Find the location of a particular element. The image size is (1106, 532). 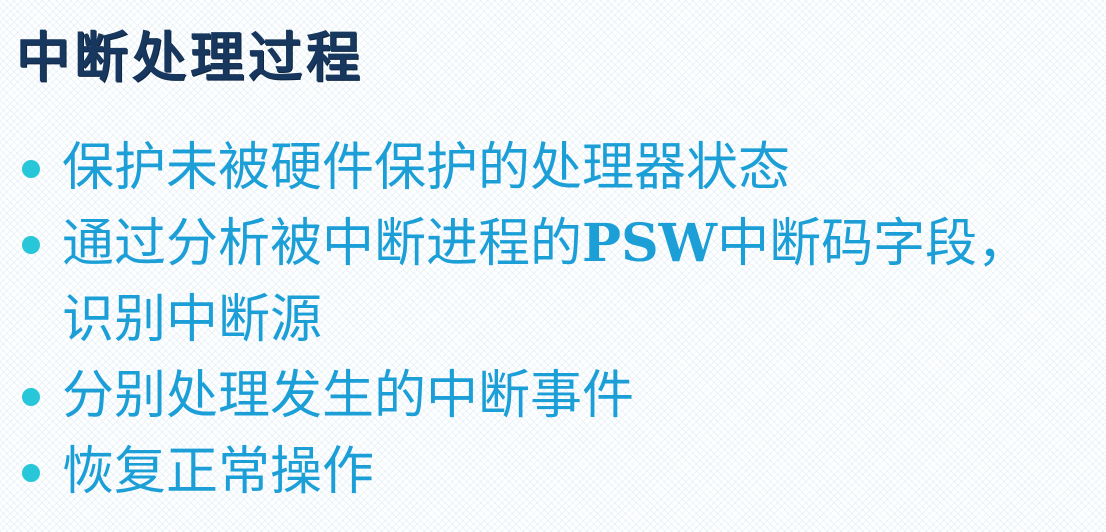

bullet-text-2-psw: PSW is located at coordinates (650, 243).